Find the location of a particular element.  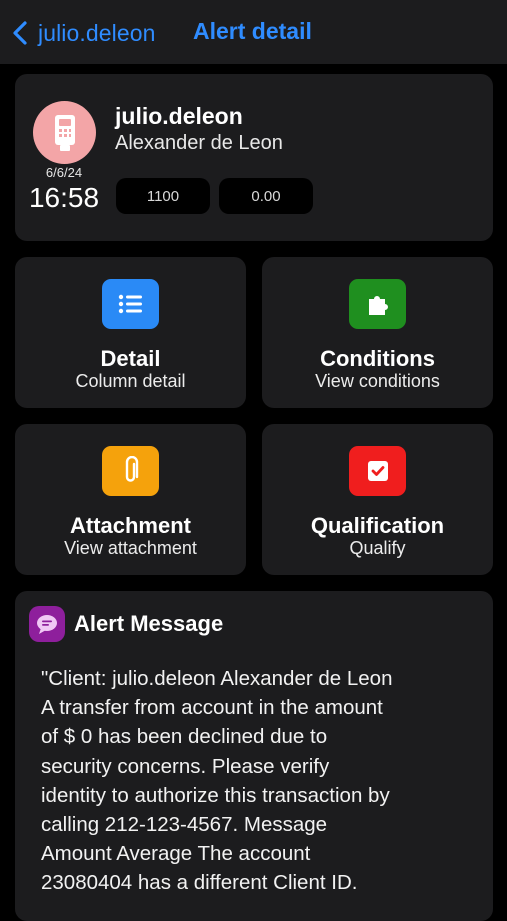

alert-message-title: Alert Message is located at coordinates (149, 623).